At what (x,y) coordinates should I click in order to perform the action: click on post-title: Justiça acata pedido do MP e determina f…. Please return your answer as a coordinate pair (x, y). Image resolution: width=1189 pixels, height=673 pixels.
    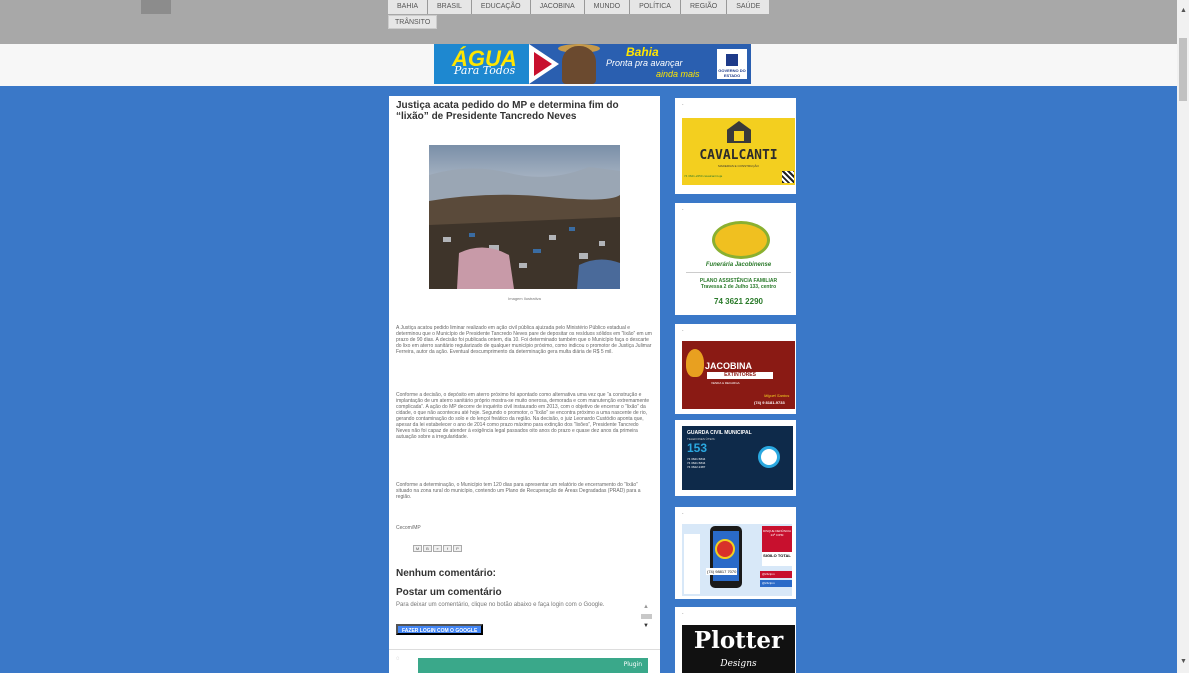
    Looking at the image, I should click on (524, 111).